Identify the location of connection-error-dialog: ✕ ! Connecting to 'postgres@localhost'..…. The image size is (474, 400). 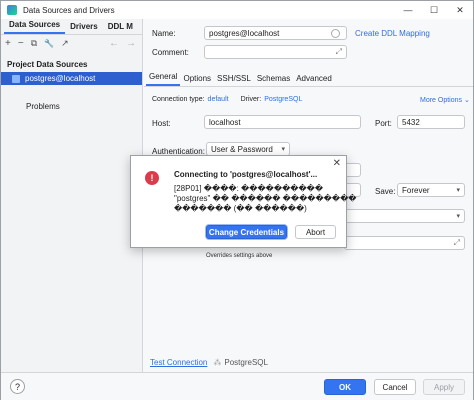
(243, 201).